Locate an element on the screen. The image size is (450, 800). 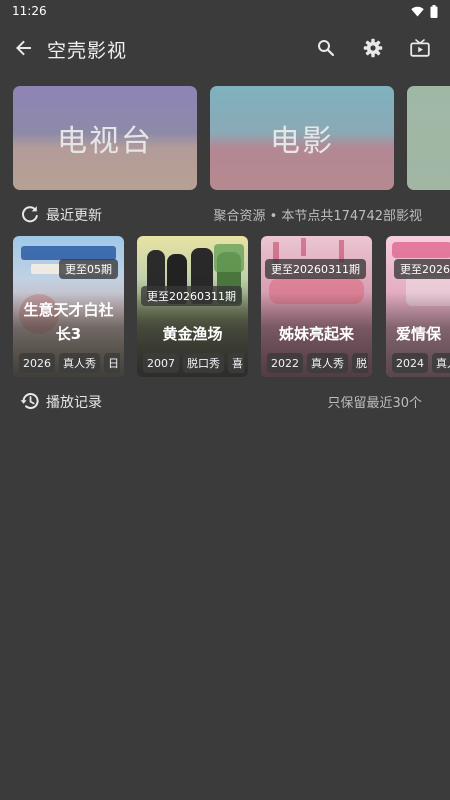
section-title: 最近更新 is located at coordinates (74, 216).